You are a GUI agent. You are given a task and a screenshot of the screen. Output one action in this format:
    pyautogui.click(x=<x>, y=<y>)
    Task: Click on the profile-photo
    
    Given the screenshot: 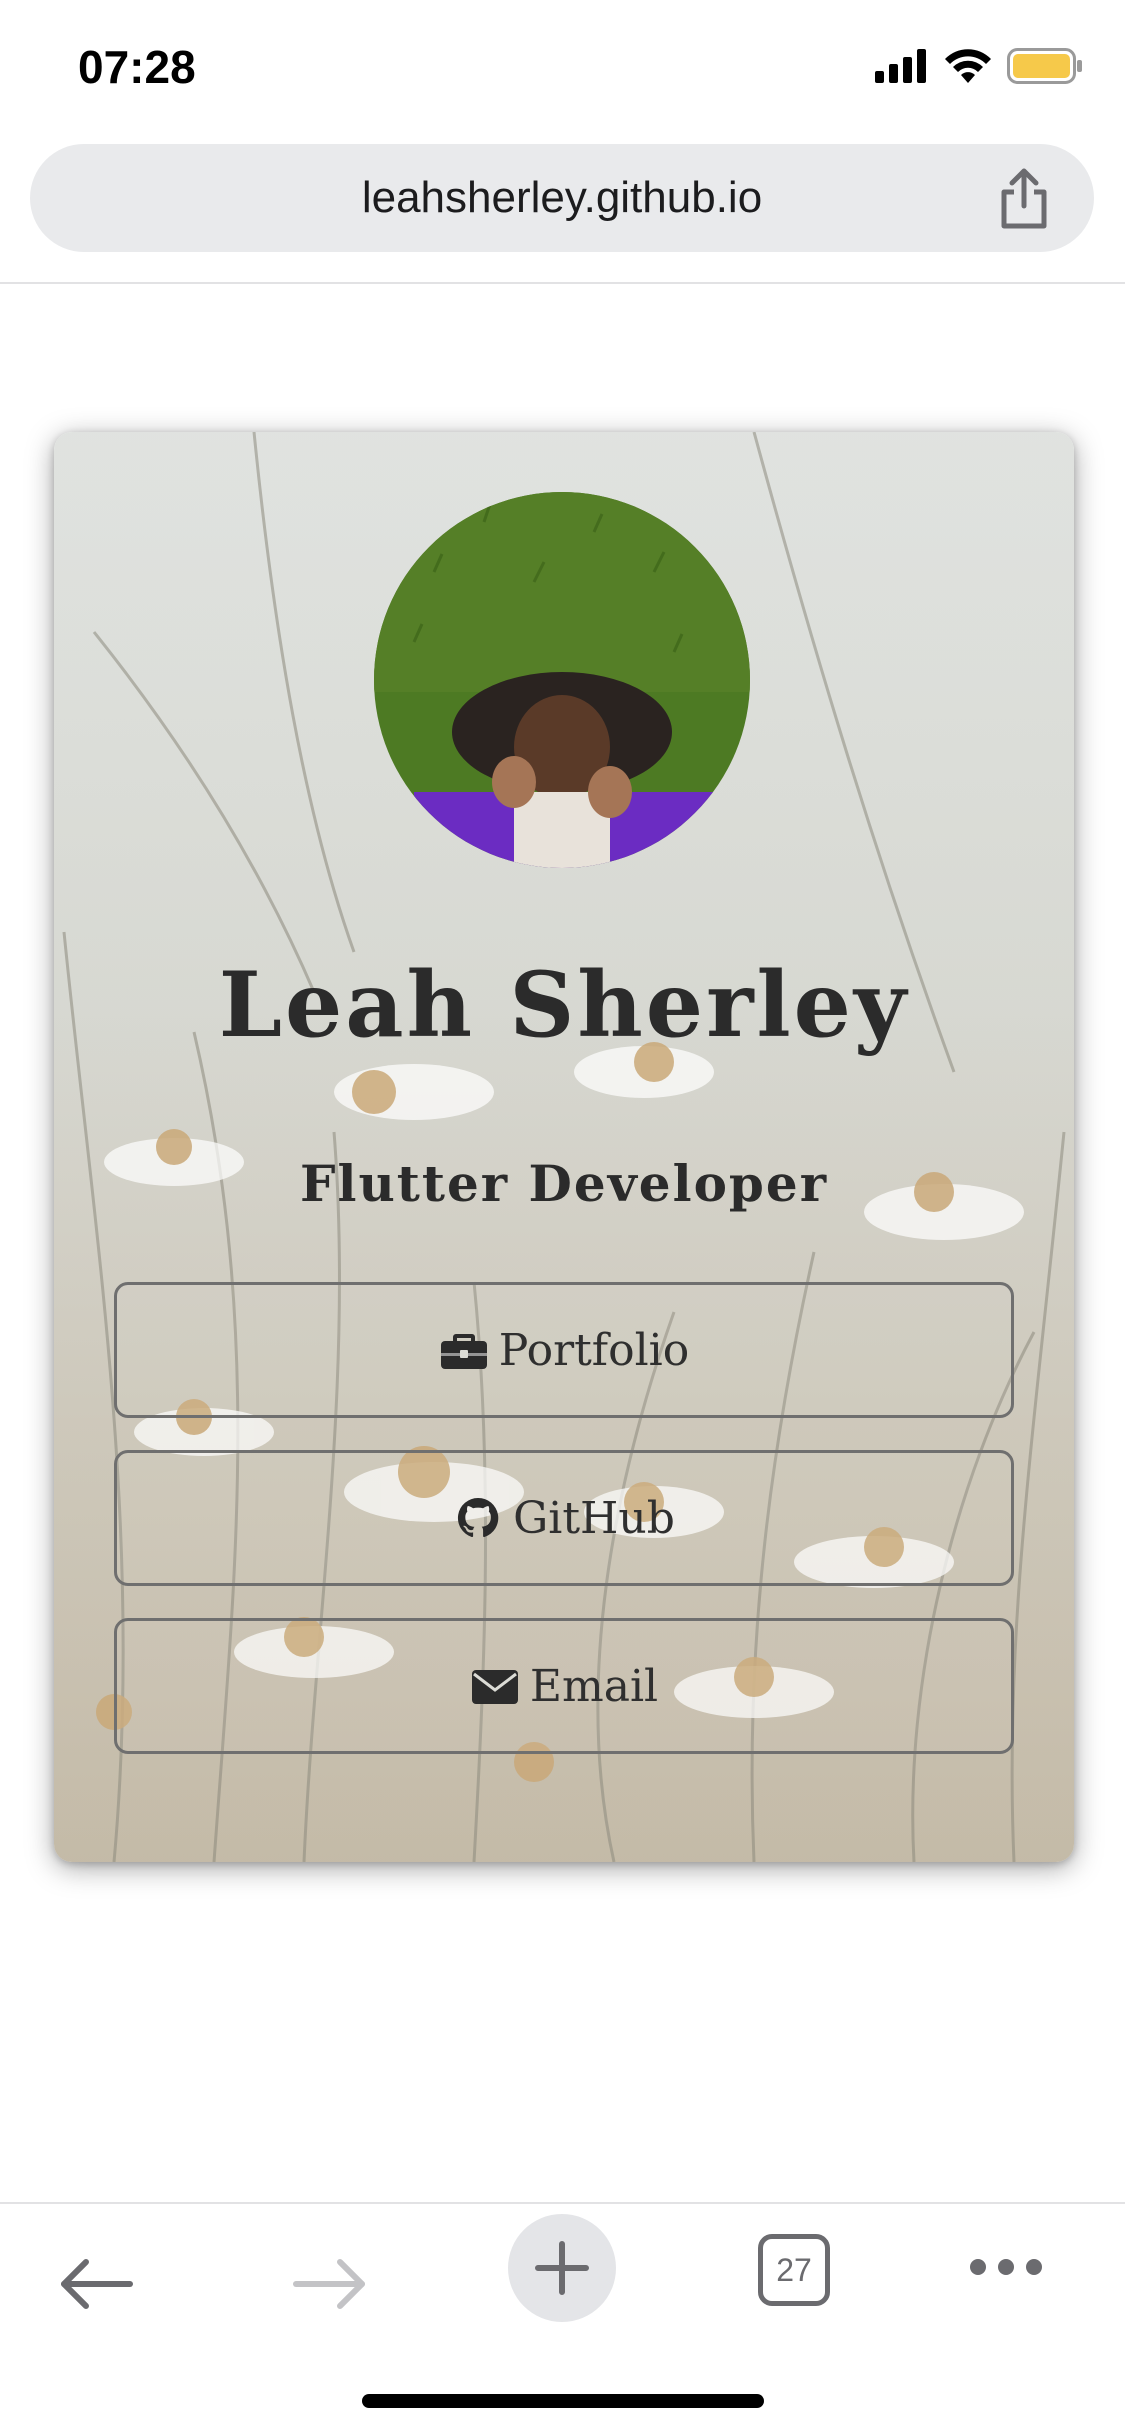 What is the action you would take?
    pyautogui.click(x=562, y=680)
    